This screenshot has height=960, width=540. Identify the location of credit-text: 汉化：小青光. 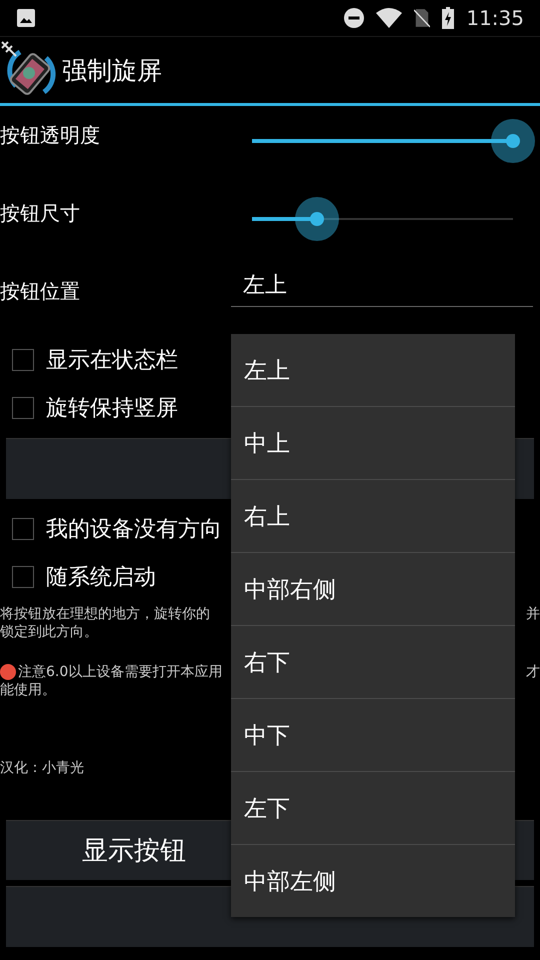
(42, 768).